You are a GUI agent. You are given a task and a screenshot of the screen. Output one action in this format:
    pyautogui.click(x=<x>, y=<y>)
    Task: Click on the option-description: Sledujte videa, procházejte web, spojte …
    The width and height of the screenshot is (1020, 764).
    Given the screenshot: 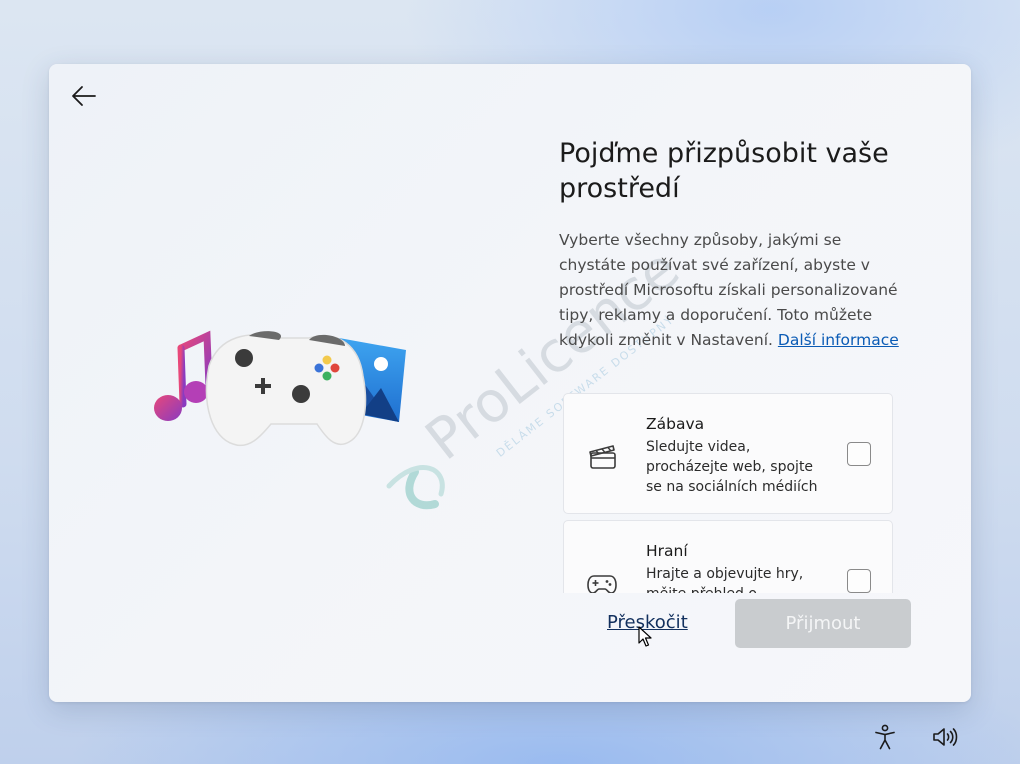 What is the action you would take?
    pyautogui.click(x=732, y=467)
    